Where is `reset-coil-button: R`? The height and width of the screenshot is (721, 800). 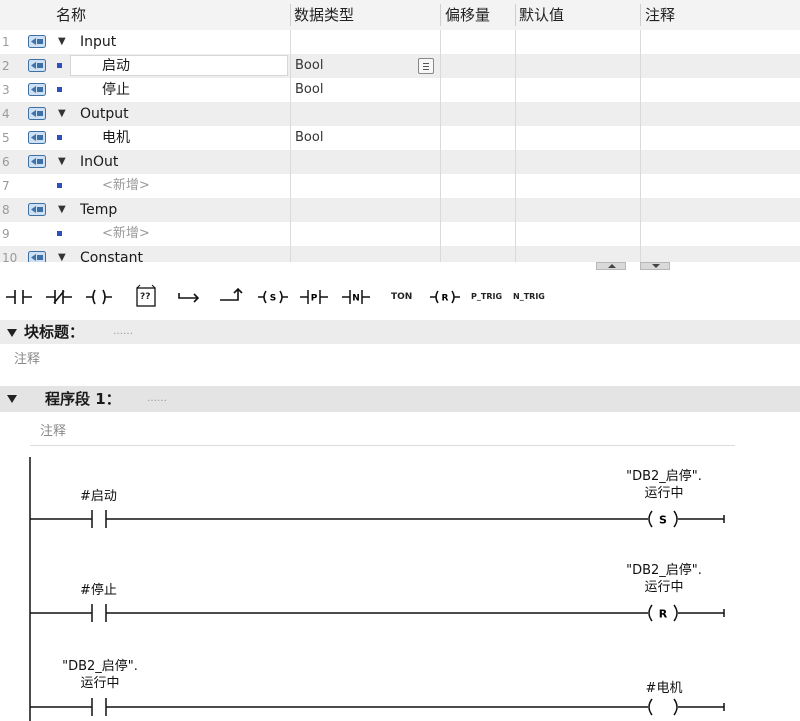
reset-coil-button: R is located at coordinates (445, 297).